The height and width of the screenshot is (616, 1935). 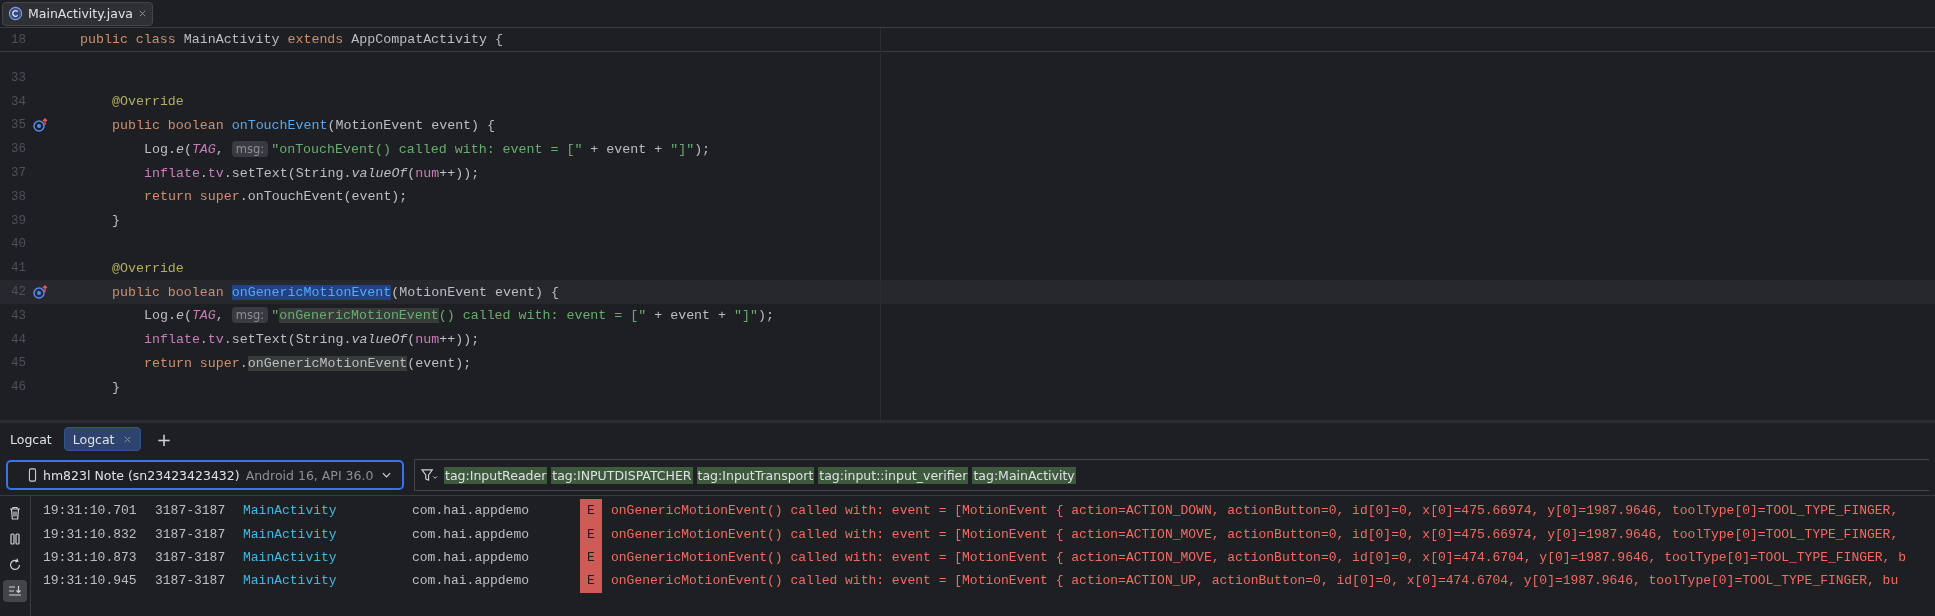 What do you see at coordinates (308, 363) in the screenshot?
I see `code-line: return super.onGenericMotionEvent(event);` at bounding box center [308, 363].